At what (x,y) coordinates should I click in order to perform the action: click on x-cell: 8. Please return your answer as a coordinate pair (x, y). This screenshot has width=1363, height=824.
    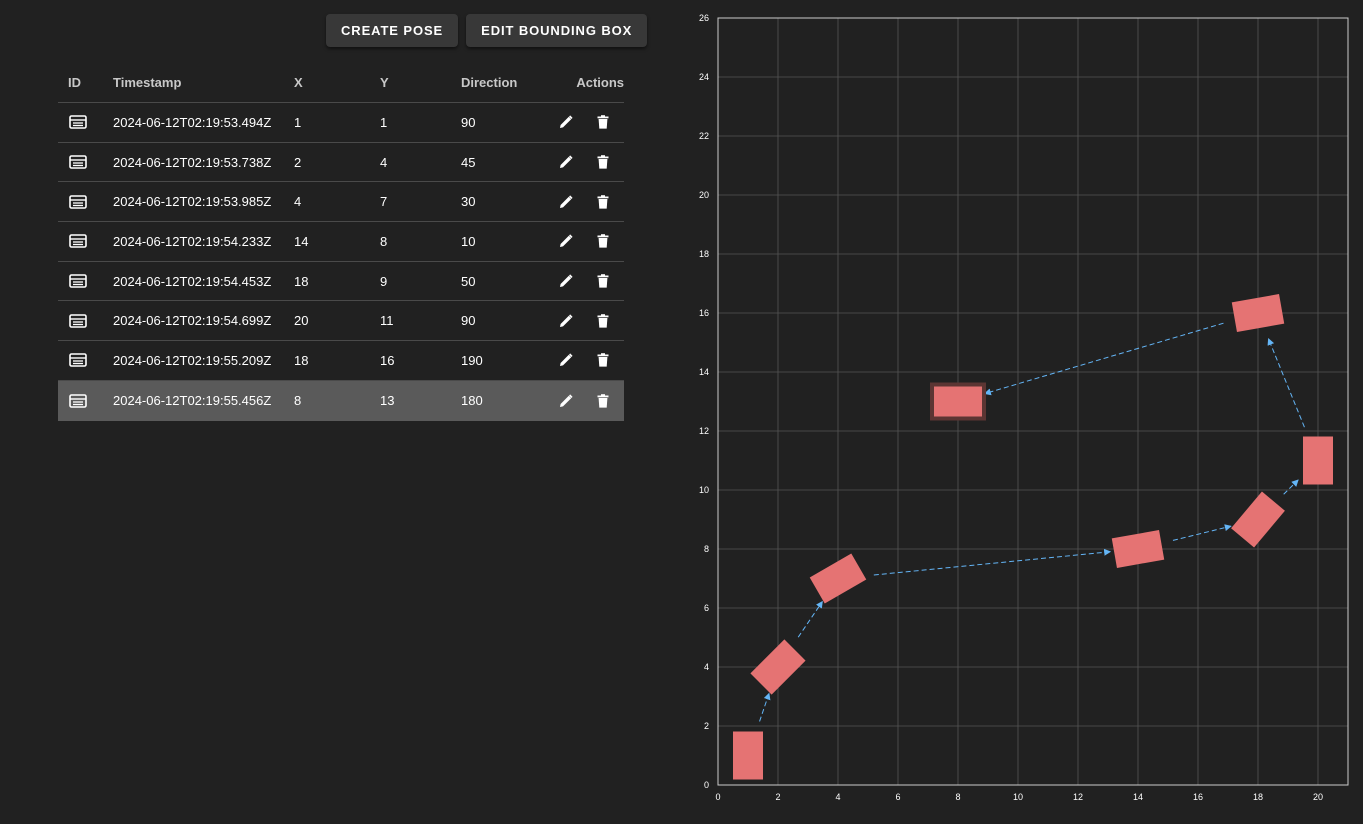
    Looking at the image, I should click on (298, 401).